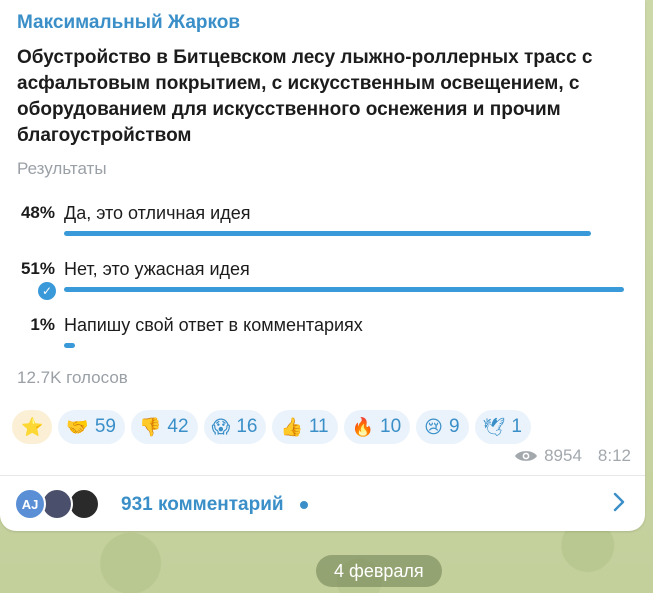  Describe the element at coordinates (305, 427) in the screenshot. I see `reaction-thumbs-up: 👍 11` at that location.